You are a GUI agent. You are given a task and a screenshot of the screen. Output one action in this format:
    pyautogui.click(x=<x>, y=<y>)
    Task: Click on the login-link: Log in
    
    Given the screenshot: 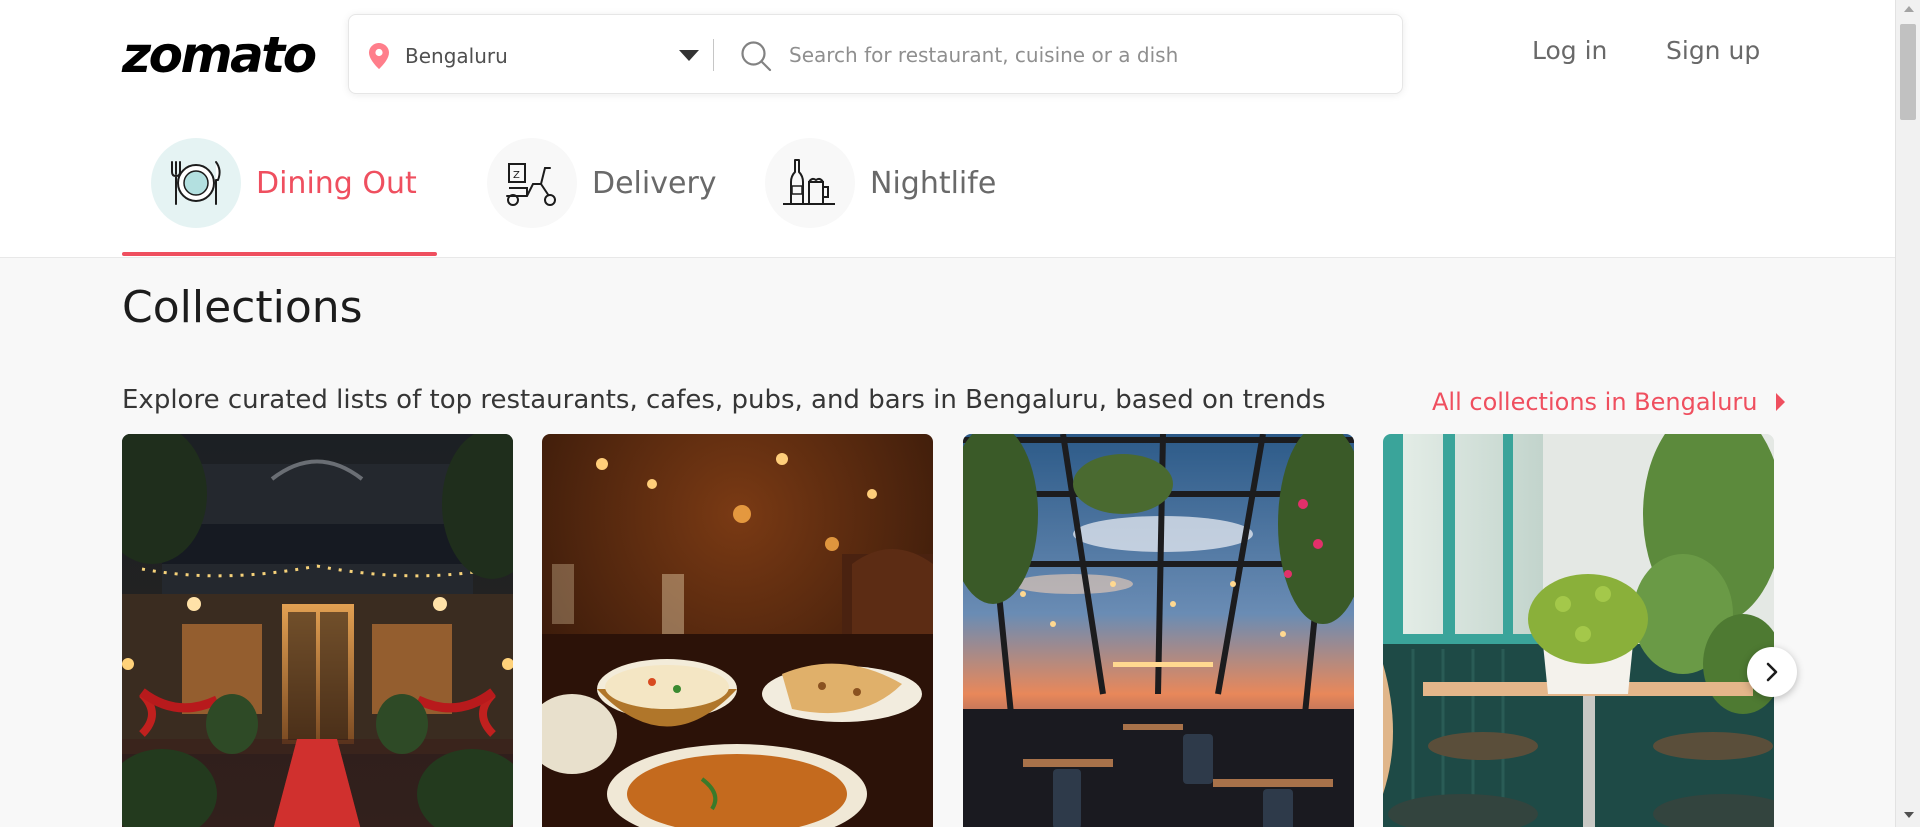 What is the action you would take?
    pyautogui.click(x=1569, y=50)
    